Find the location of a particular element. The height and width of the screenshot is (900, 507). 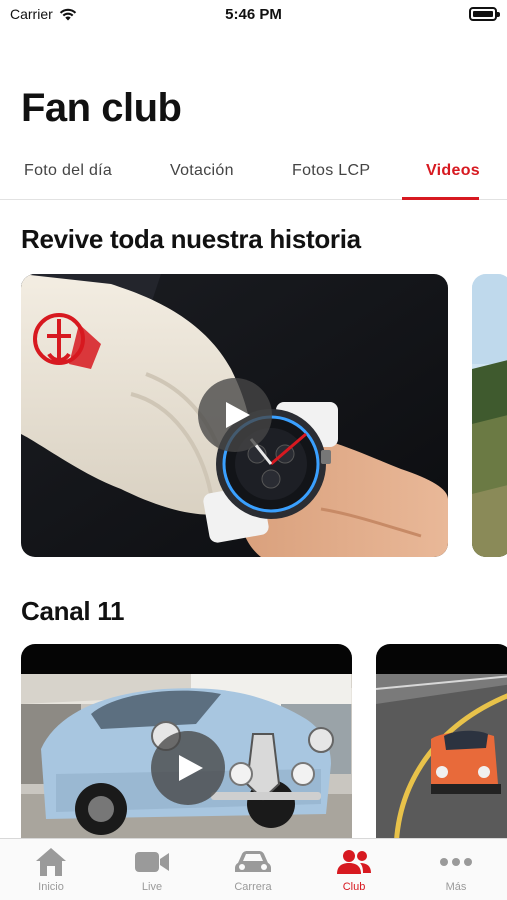

tabbar-item-mas: Más is located at coordinates (456, 869).